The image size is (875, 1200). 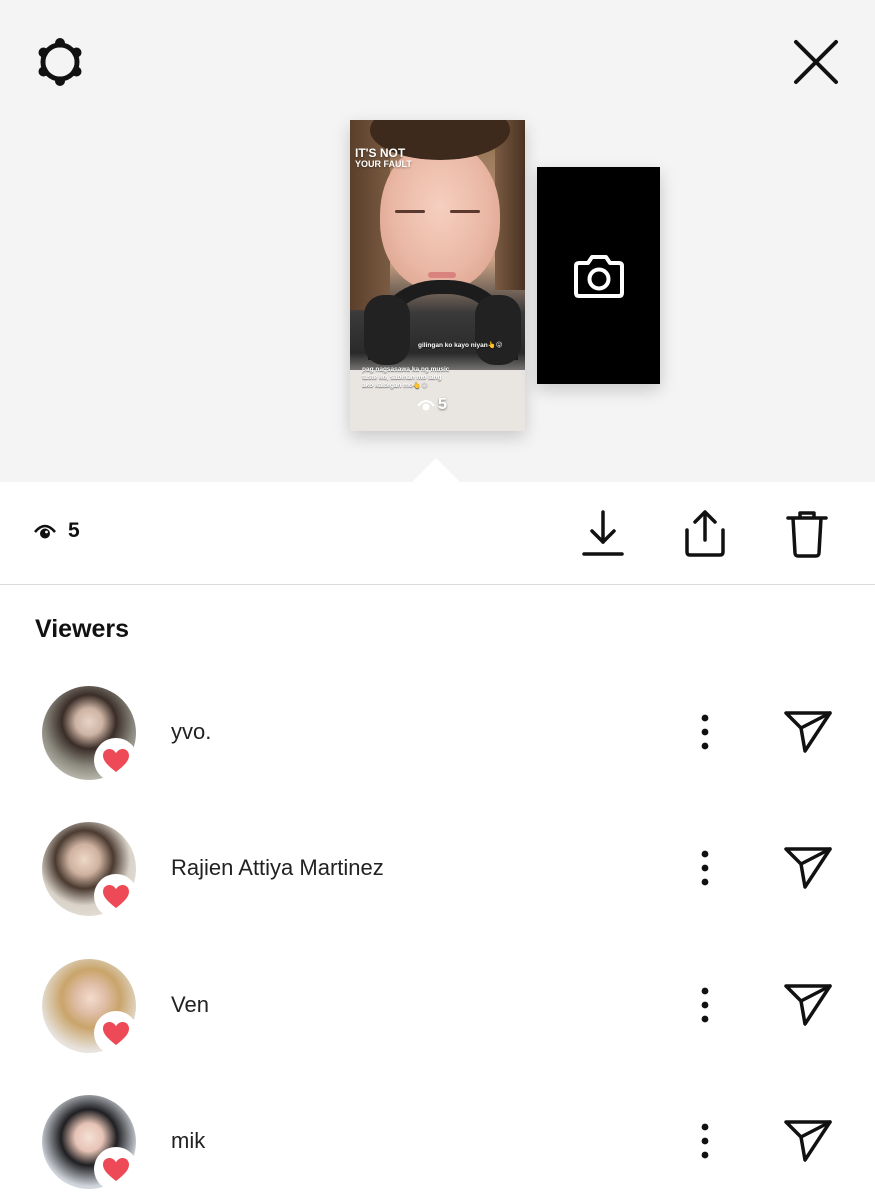 What do you see at coordinates (383, 163) in the screenshot?
I see `story-title-line2: YOUR FAULT` at bounding box center [383, 163].